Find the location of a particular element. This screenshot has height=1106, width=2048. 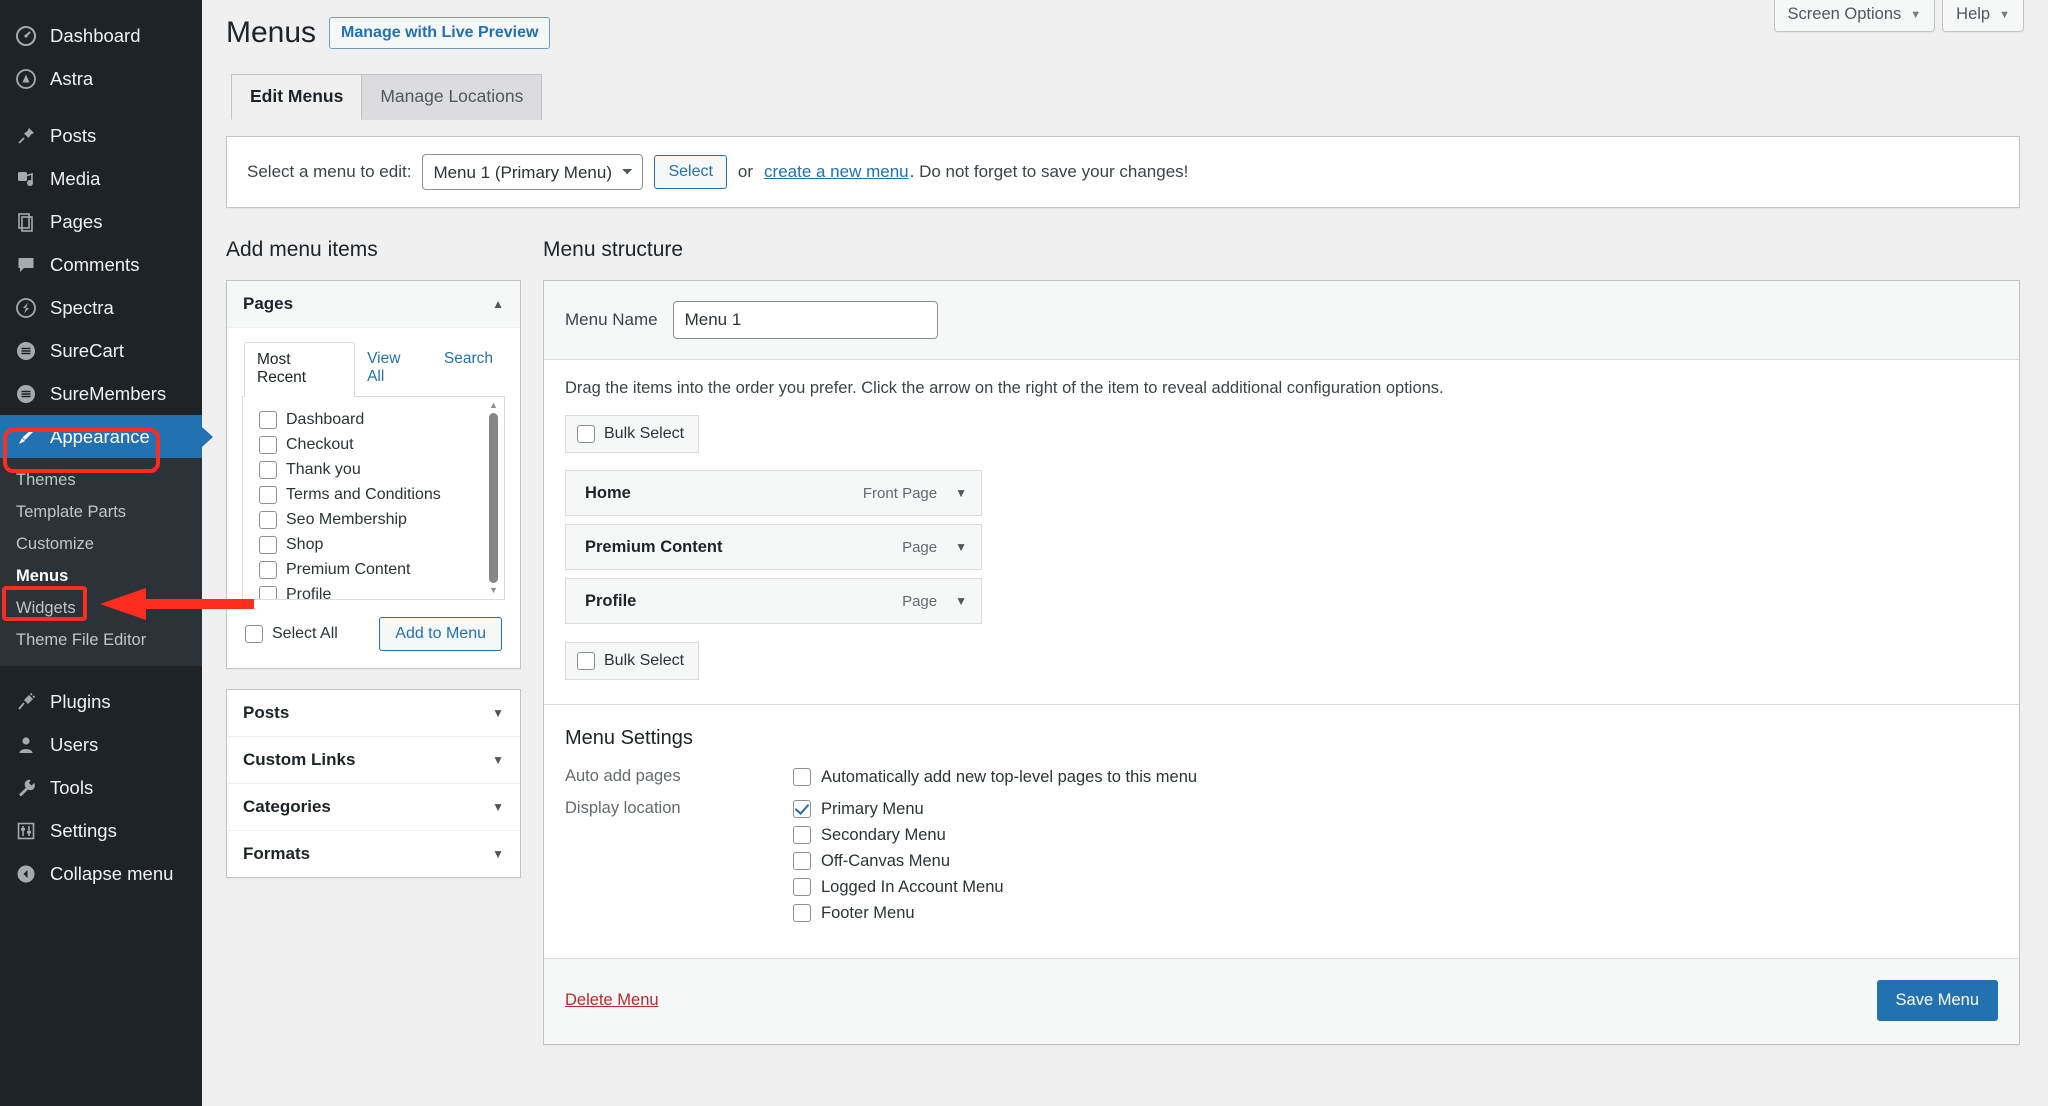

sidebar-item-dashboard: Dashboard is located at coordinates (101, 35).